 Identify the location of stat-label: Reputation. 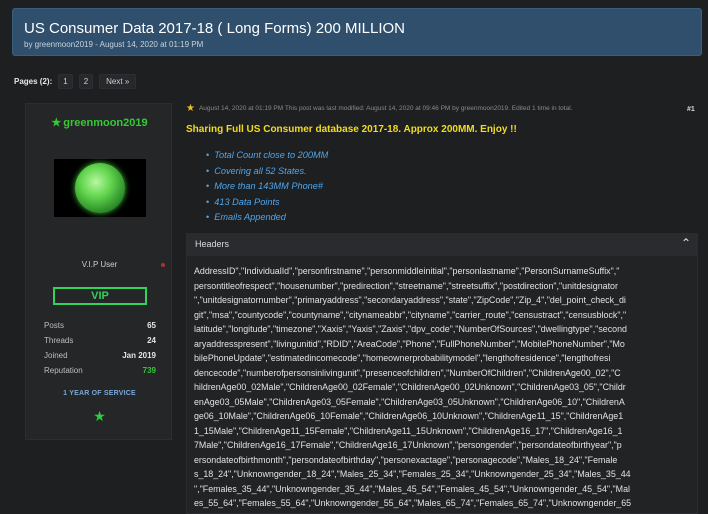
(63, 370).